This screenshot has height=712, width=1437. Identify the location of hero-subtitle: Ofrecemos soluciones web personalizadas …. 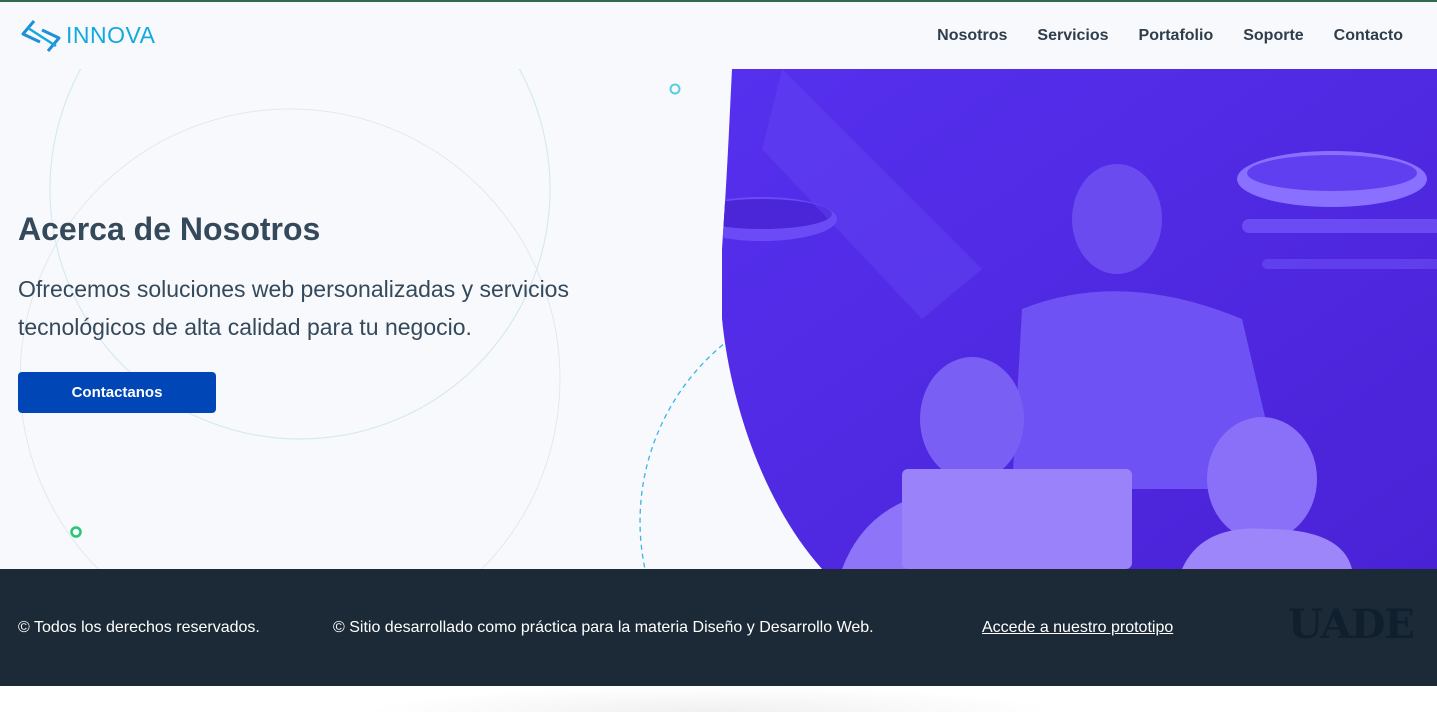
(338, 308).